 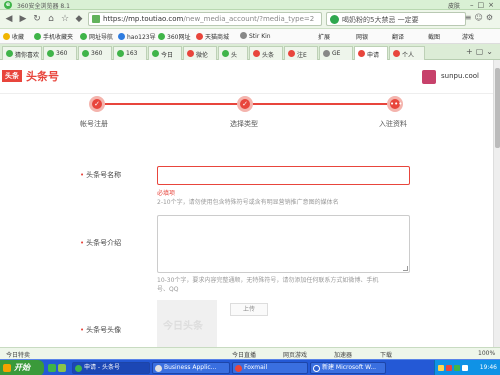 What do you see at coordinates (51, 19) in the screenshot?
I see `home-icon: ⌂` at bounding box center [51, 19].